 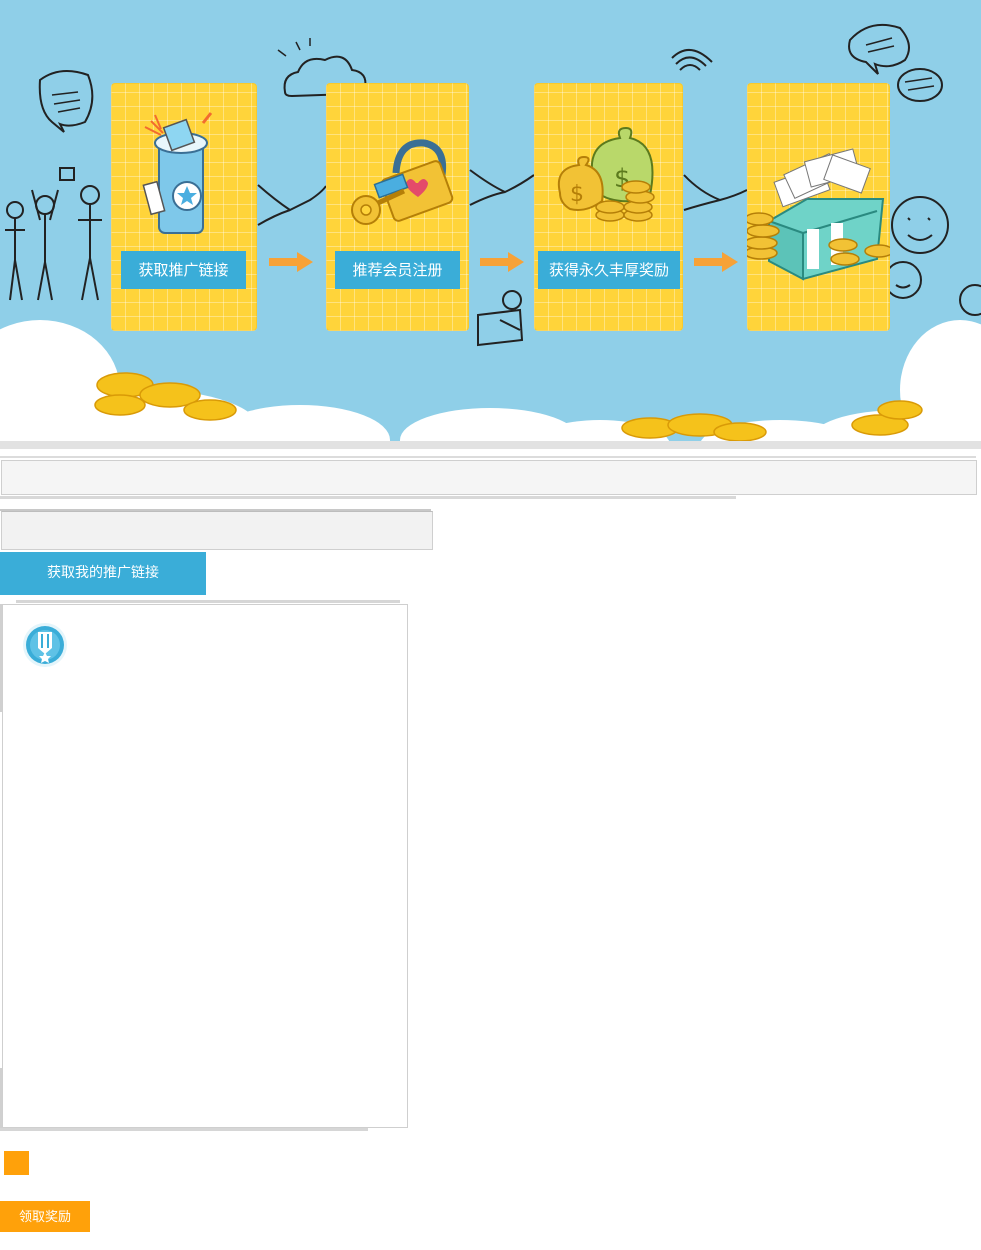 I want to click on panel-edge, so click(x=1, y=1098).